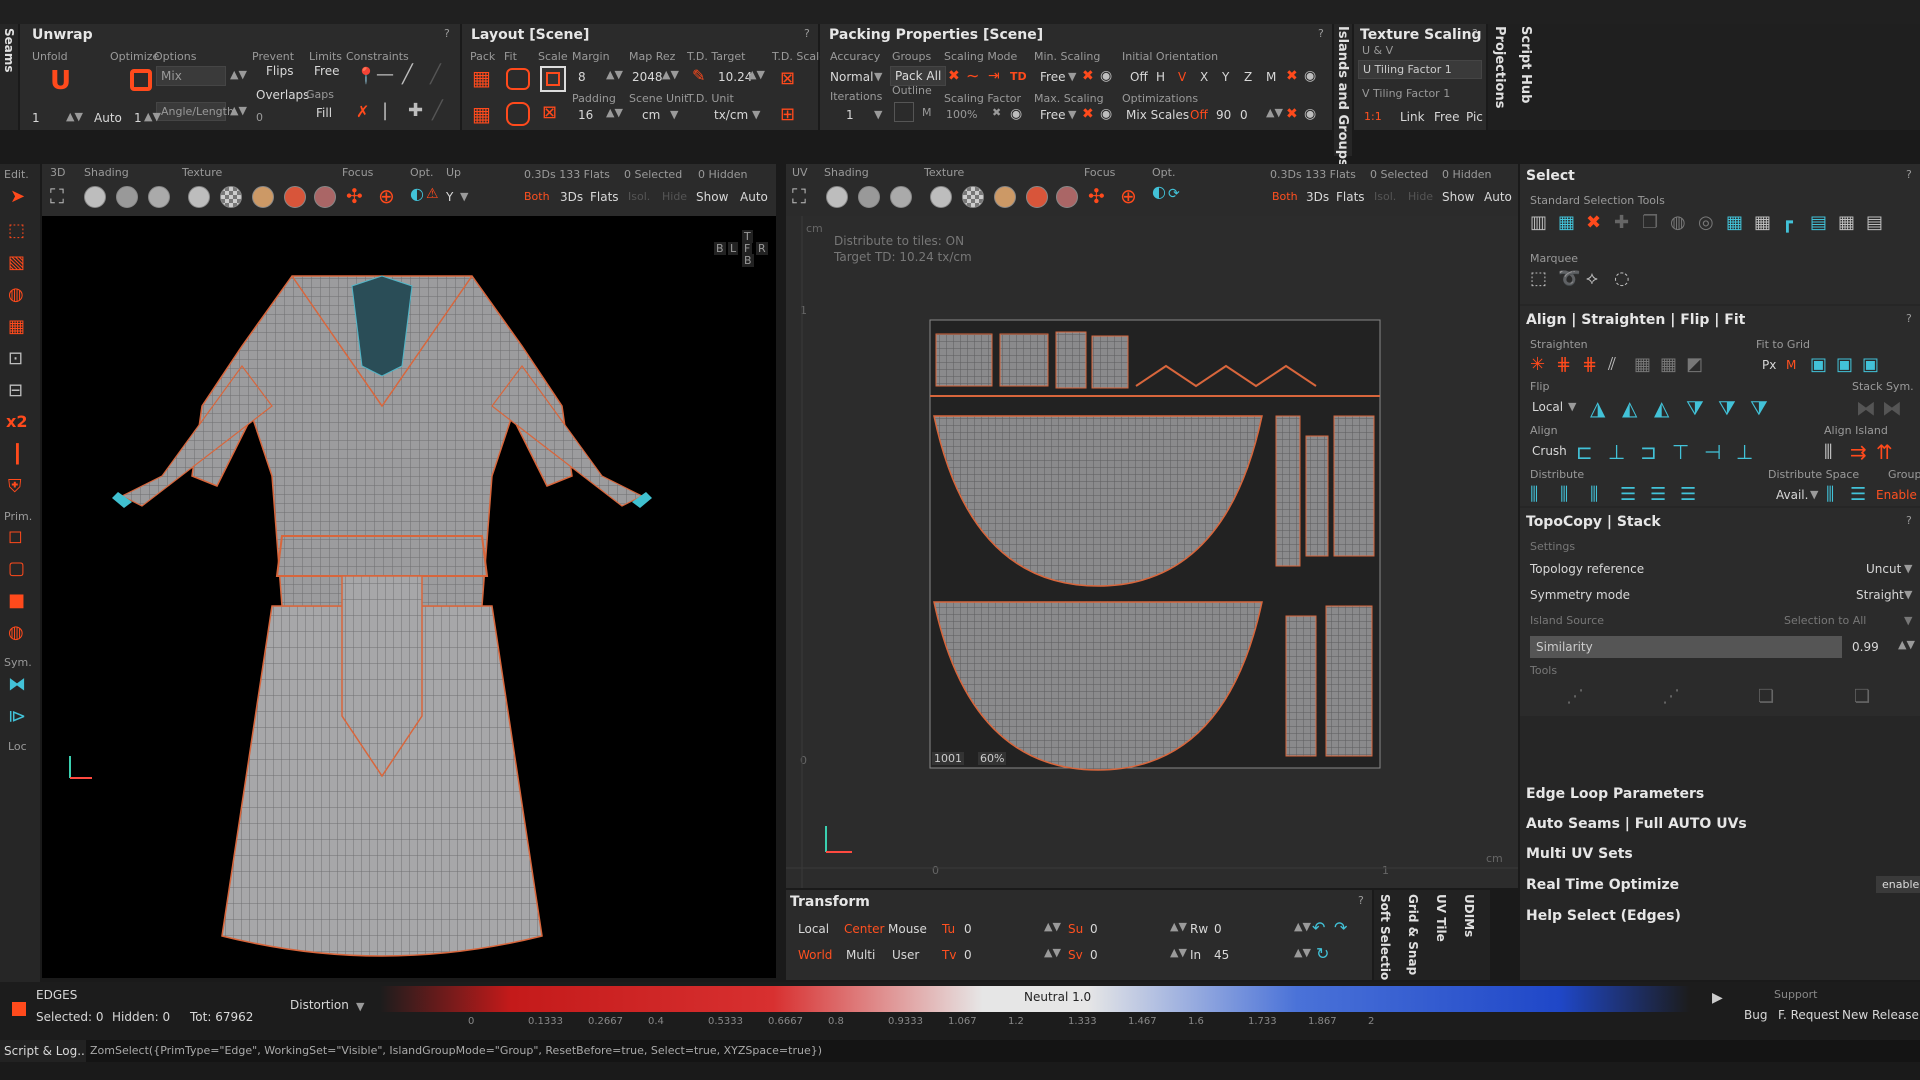 This screenshot has height=1080, width=1920. Describe the element at coordinates (1498, 197) in the screenshot. I see `auto-button: Auto` at that location.